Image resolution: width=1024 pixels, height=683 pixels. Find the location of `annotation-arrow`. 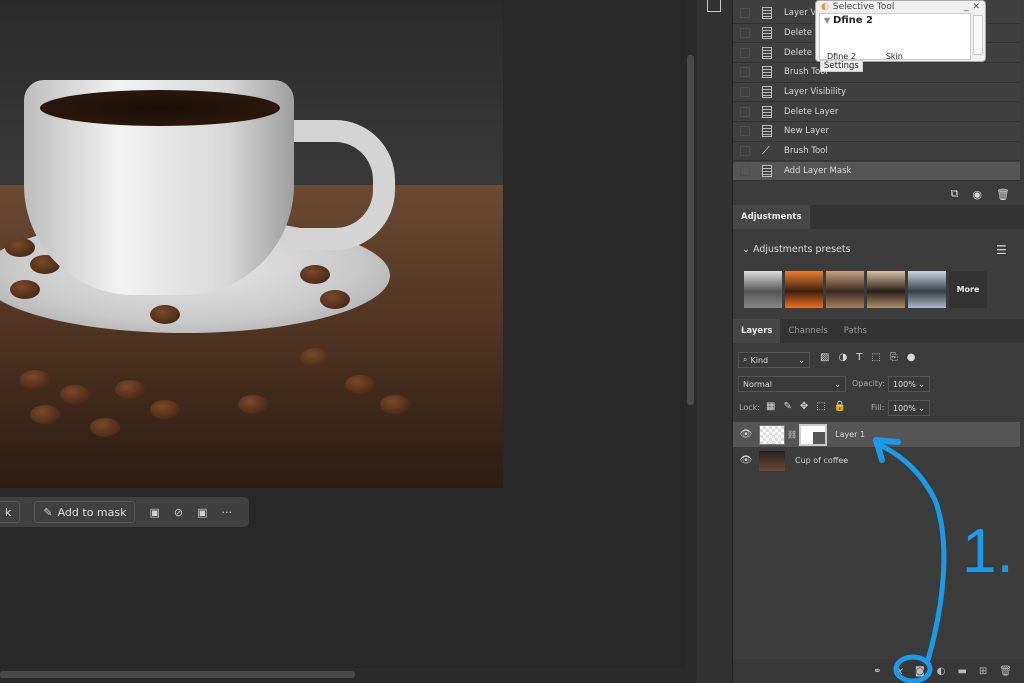

annotation-arrow is located at coordinates (912, 552).